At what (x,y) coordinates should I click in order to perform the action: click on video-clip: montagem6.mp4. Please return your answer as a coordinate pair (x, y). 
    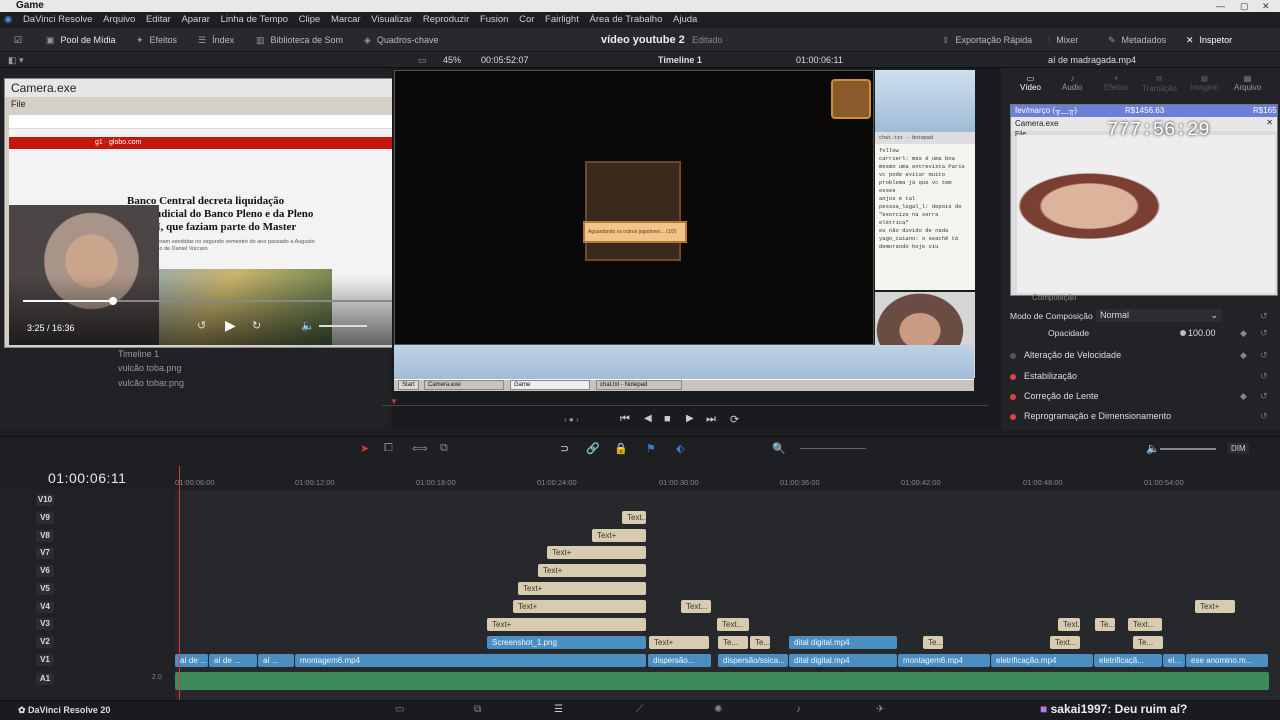
    Looking at the image, I should click on (470, 660).